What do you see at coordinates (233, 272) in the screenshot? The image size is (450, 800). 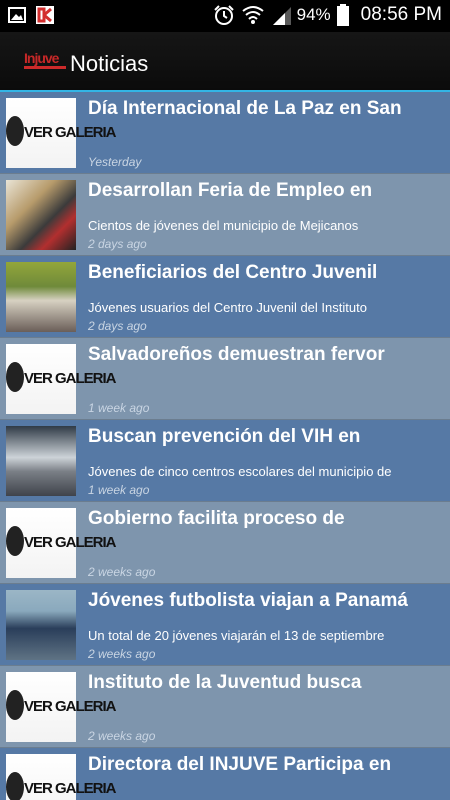 I see `news-title: Beneficiarios del Centro Juvenil` at bounding box center [233, 272].